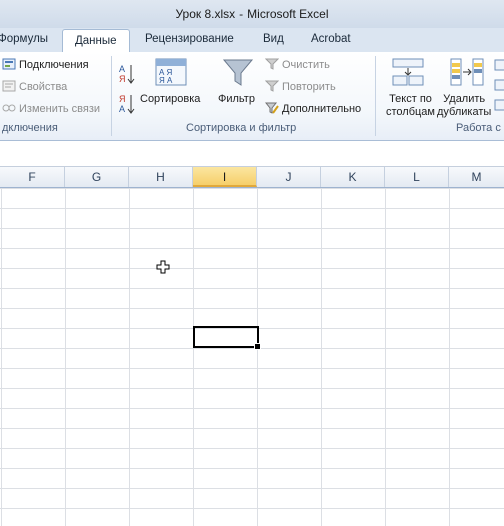 Image resolution: width=504 pixels, height=526 pixels. What do you see at coordinates (32, 177) in the screenshot?
I see `column-header-f: F` at bounding box center [32, 177].